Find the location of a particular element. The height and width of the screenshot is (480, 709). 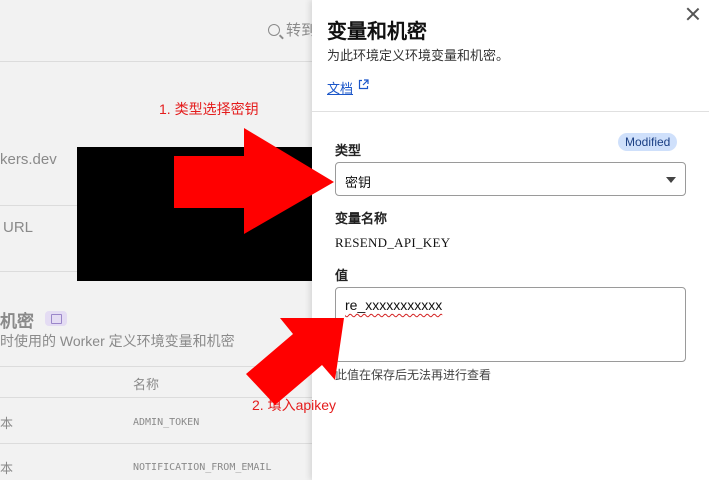

arrow-right-icon is located at coordinates (254, 181).